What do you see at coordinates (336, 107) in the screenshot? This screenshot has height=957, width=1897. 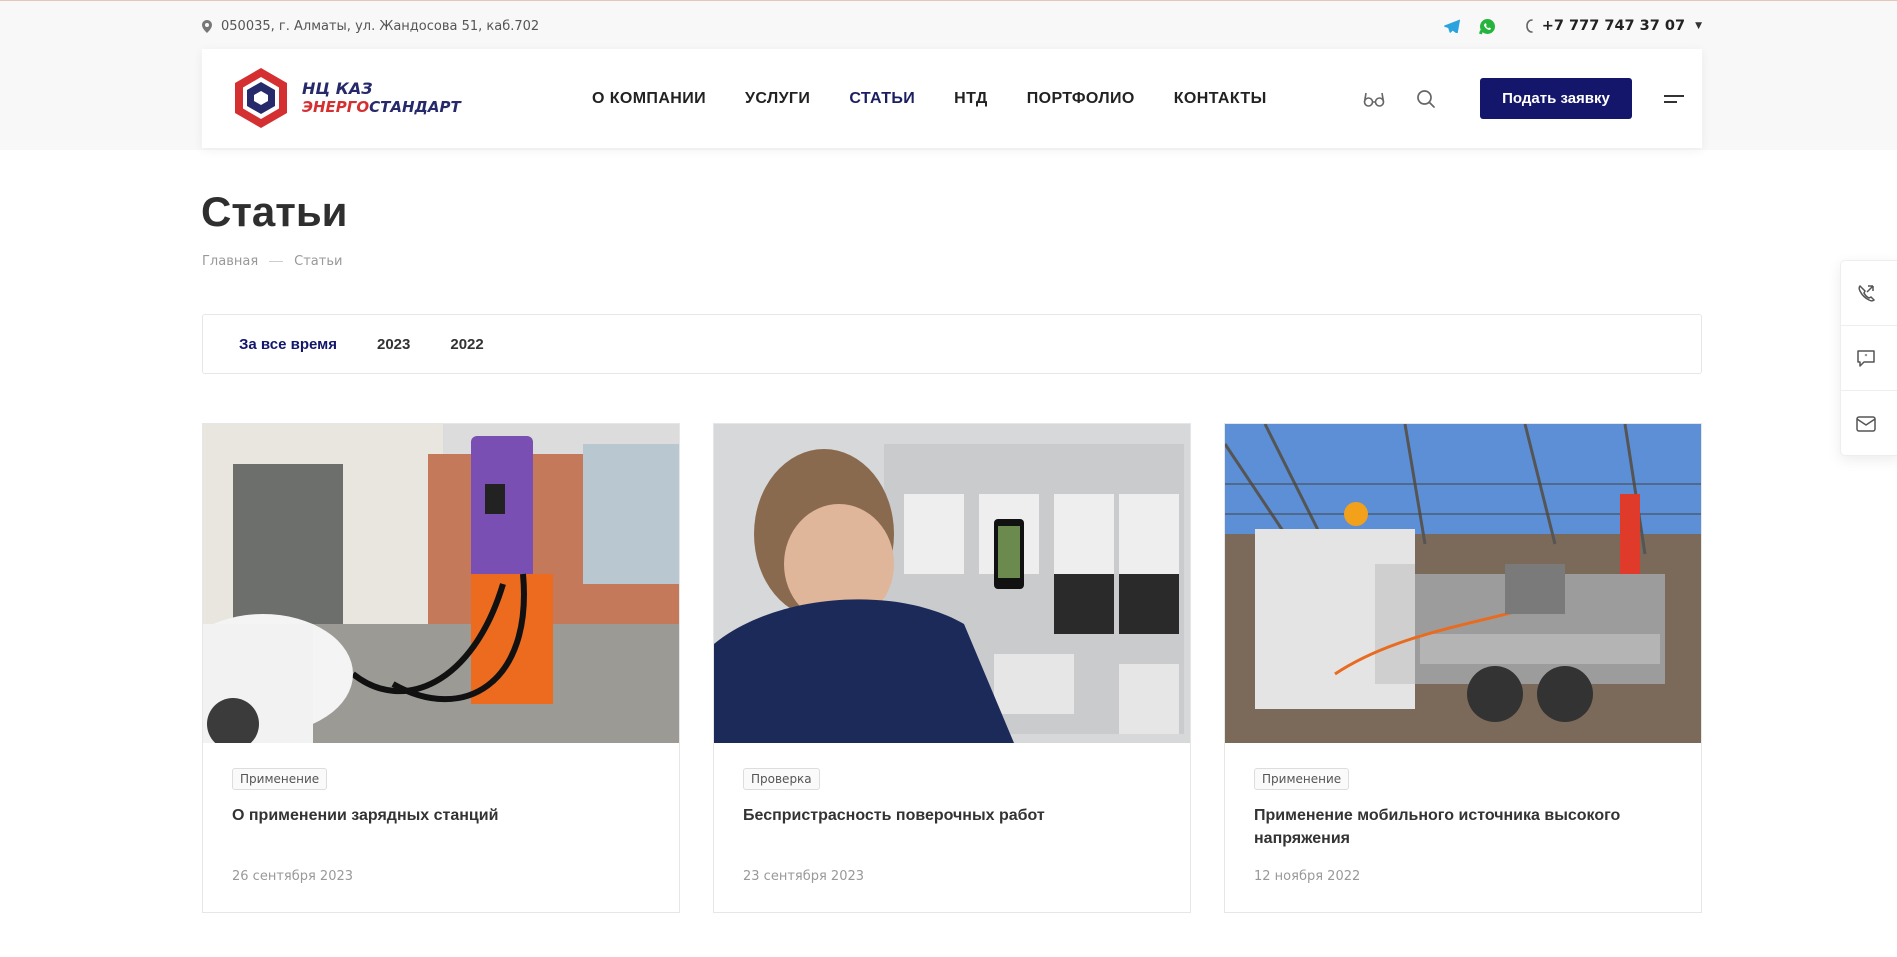 I see `logo-line-2-red: ЭНЕРГО` at bounding box center [336, 107].